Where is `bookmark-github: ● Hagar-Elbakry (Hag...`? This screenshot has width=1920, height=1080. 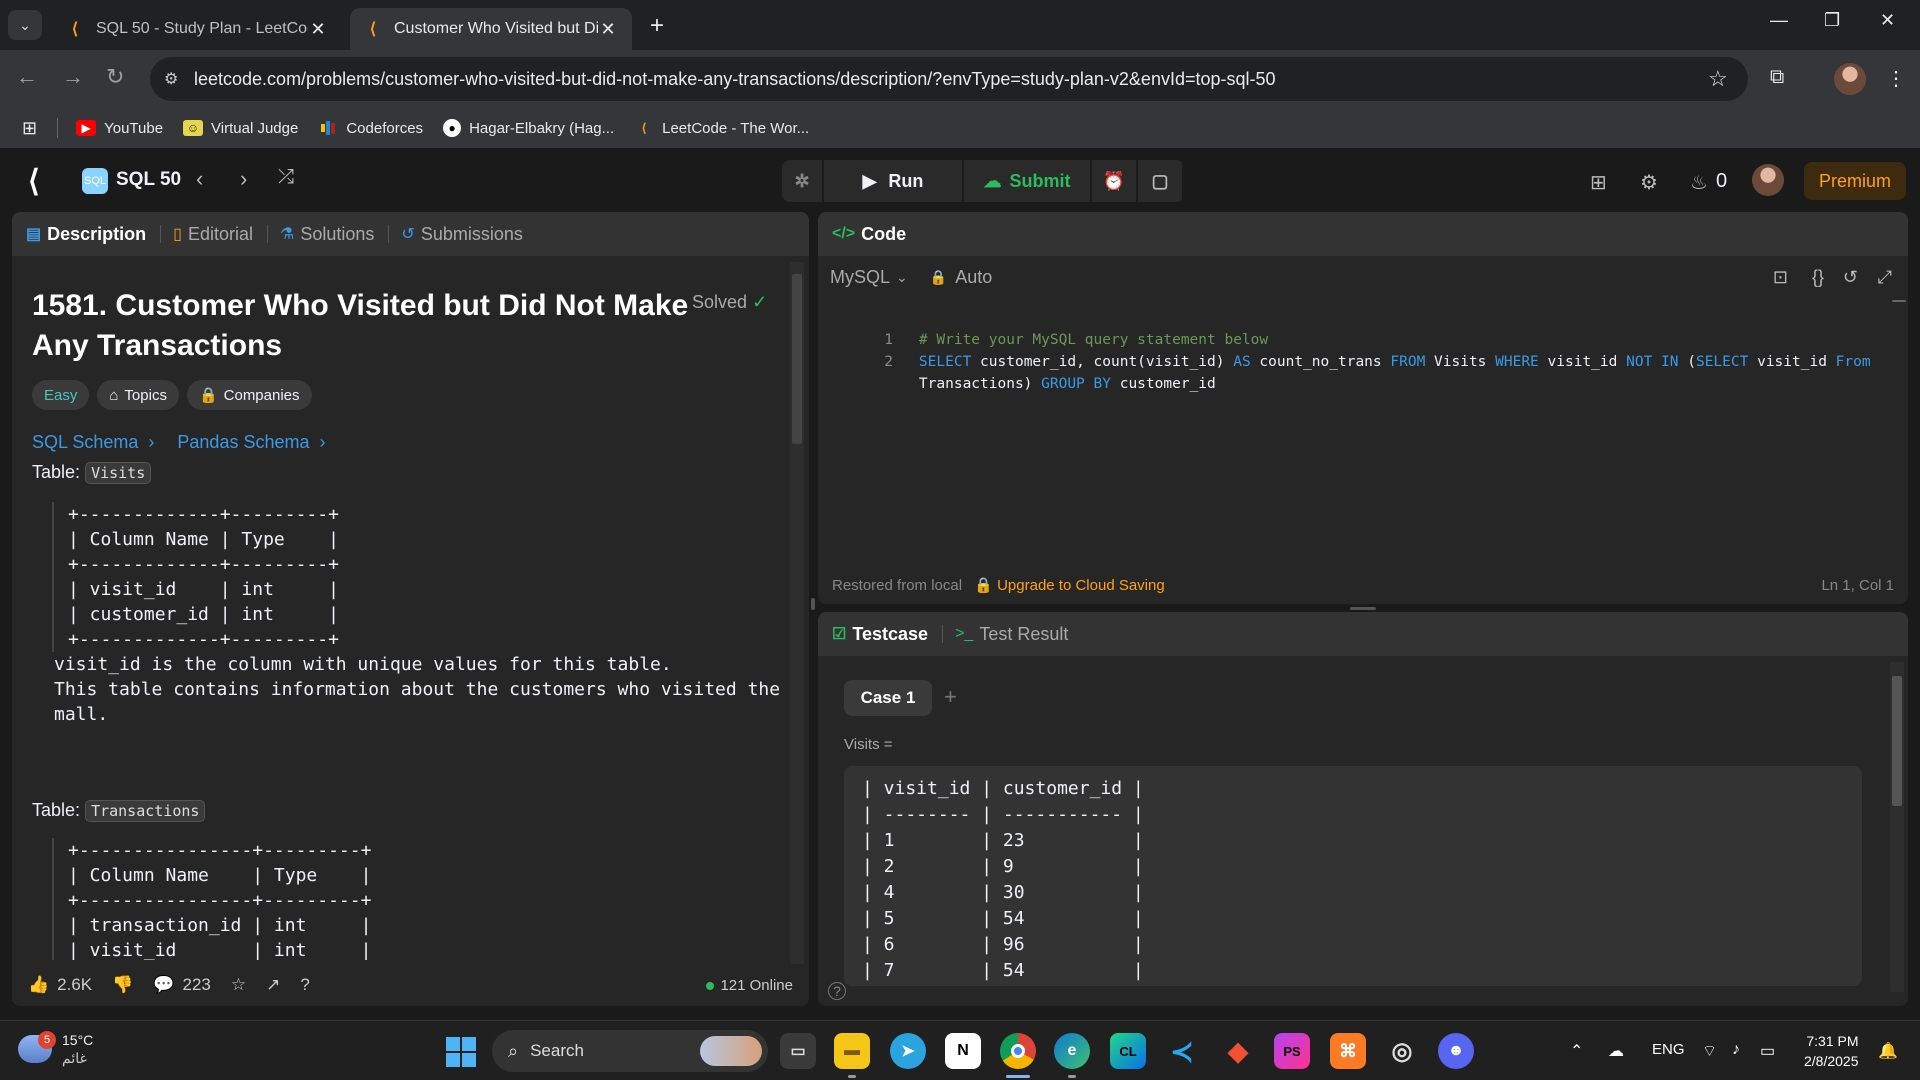 bookmark-github: ● Hagar-Elbakry (Hag... is located at coordinates (528, 128).